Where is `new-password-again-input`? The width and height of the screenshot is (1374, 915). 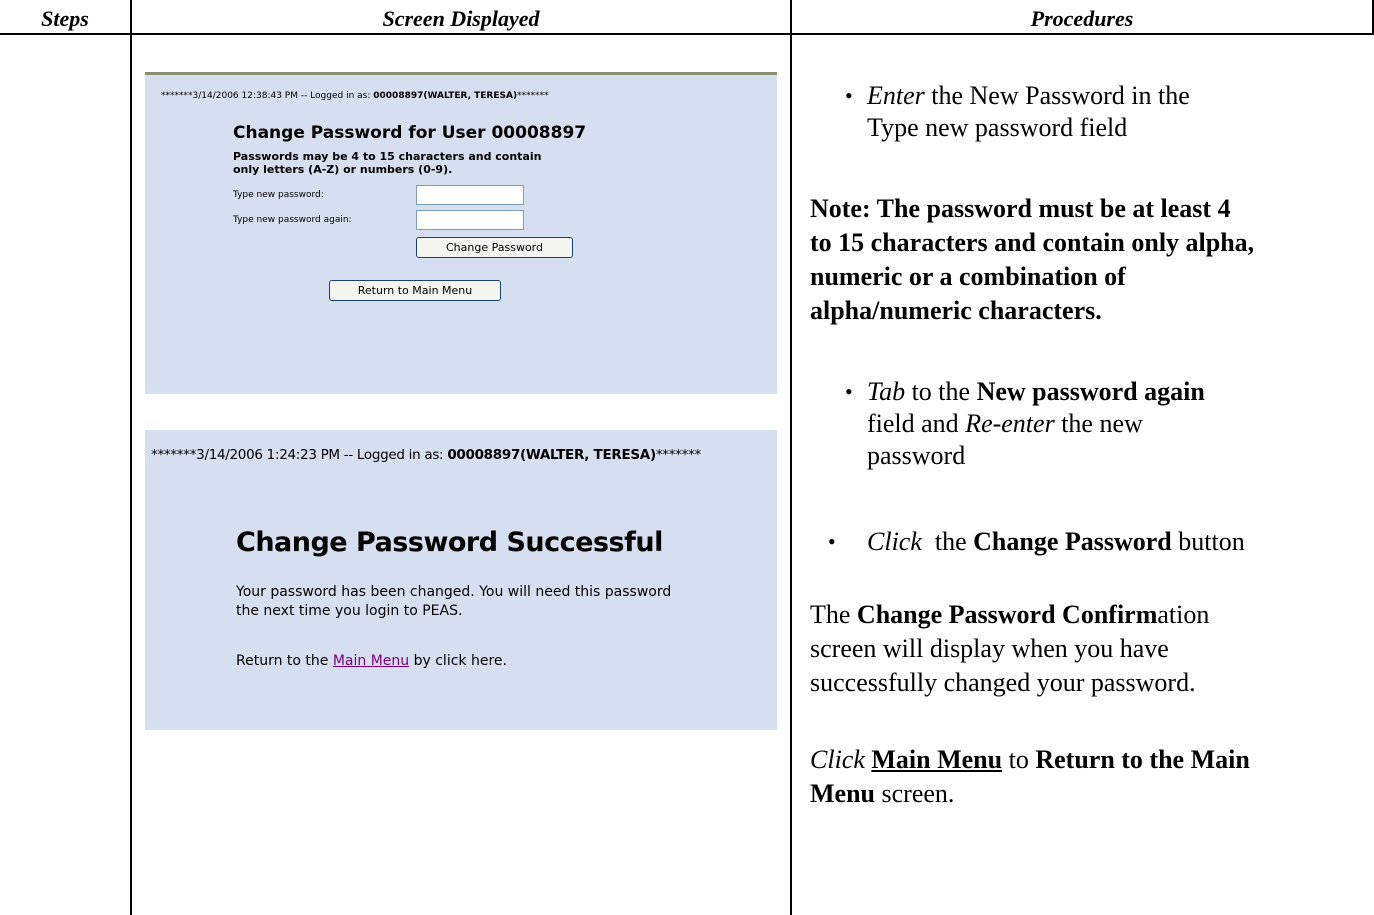
new-password-again-input is located at coordinates (470, 220).